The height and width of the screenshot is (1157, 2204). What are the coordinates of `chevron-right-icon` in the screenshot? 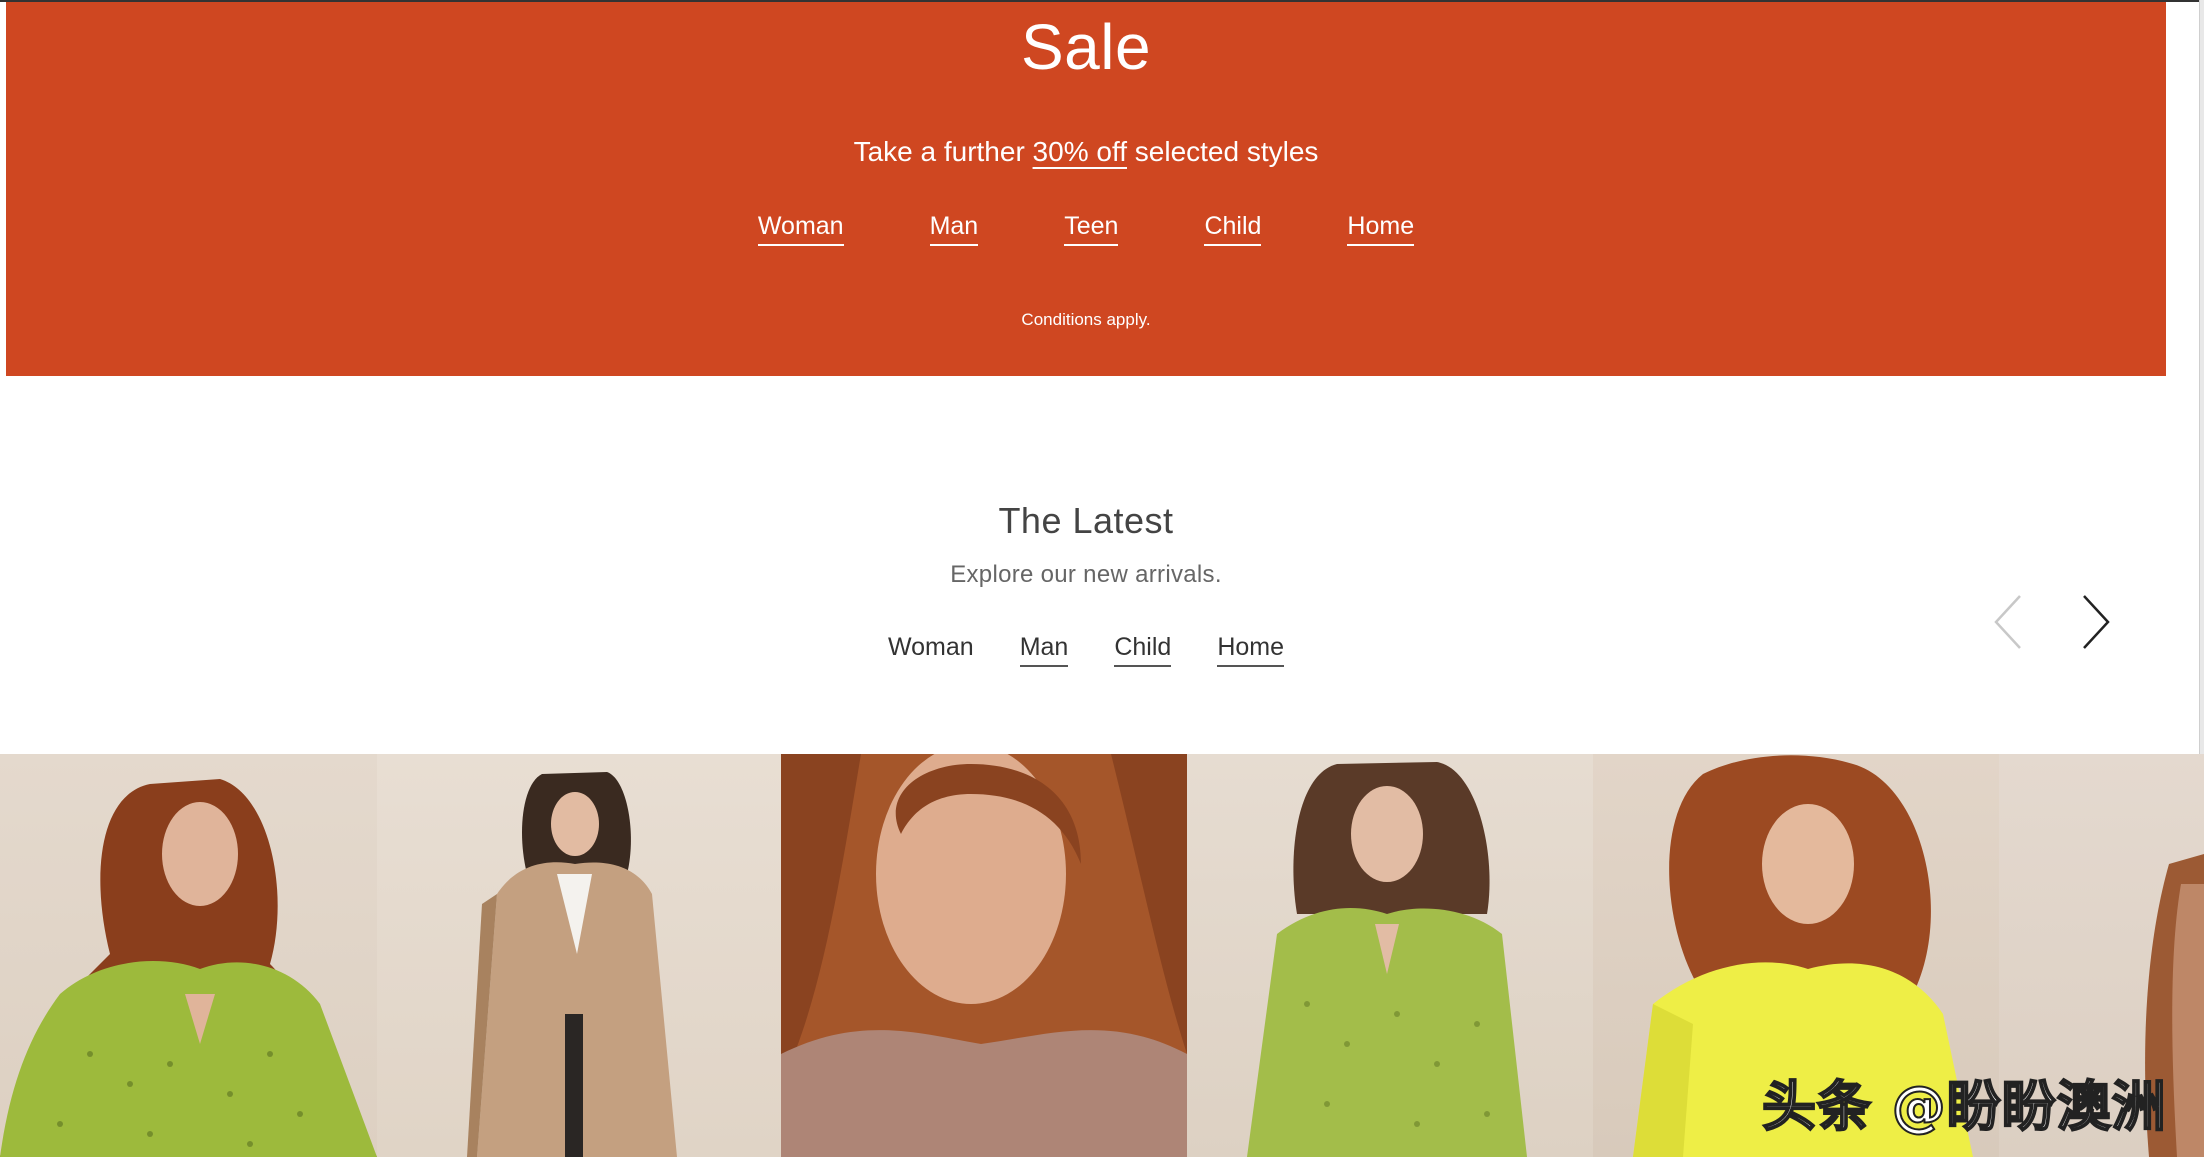 It's located at (2096, 622).